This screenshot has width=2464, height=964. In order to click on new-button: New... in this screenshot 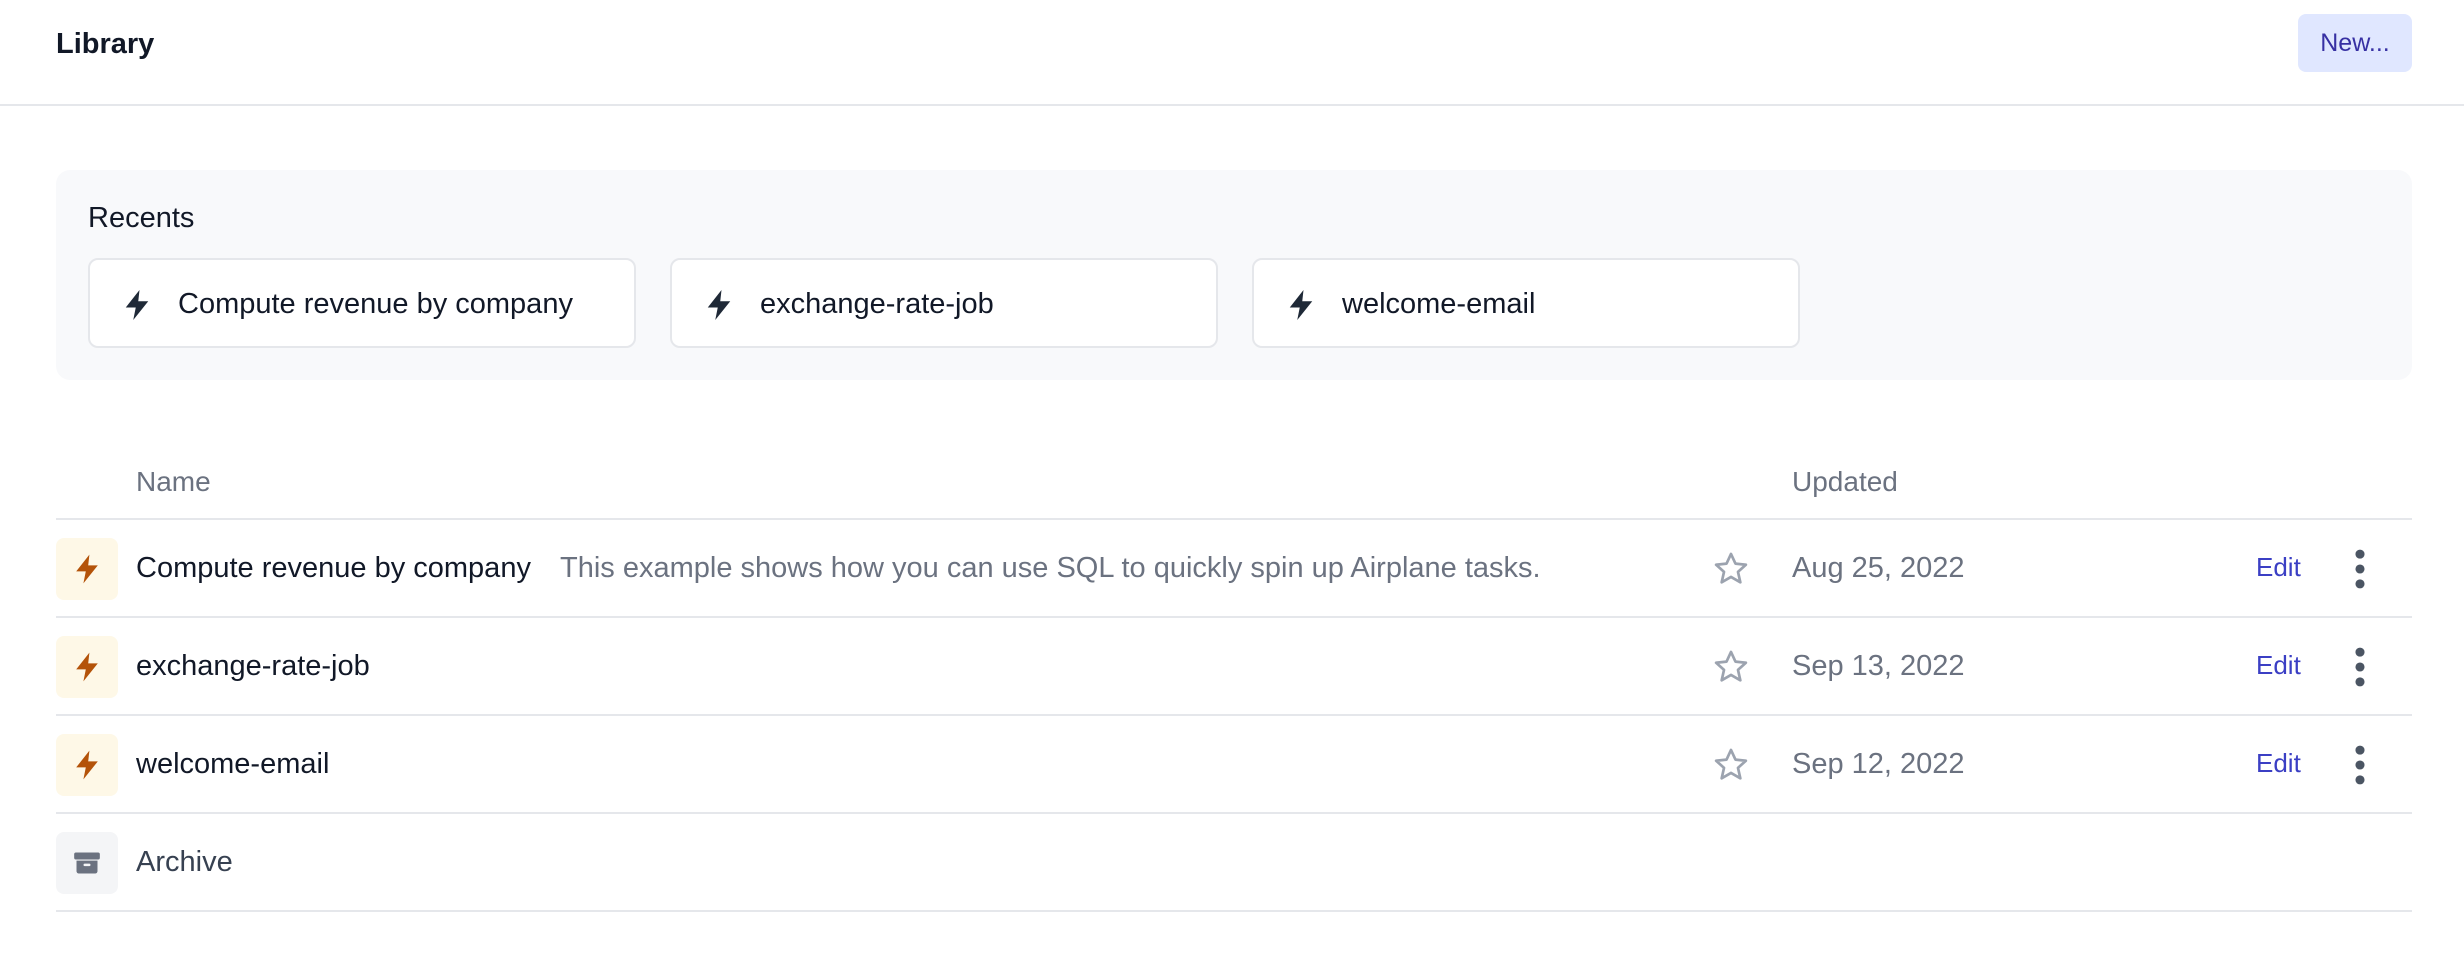, I will do `click(2355, 43)`.